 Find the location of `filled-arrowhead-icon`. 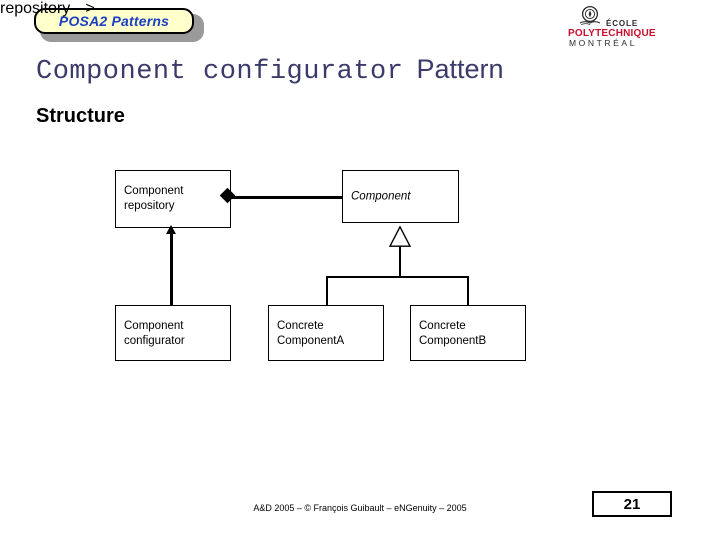

filled-arrowhead-icon is located at coordinates (171, 229).